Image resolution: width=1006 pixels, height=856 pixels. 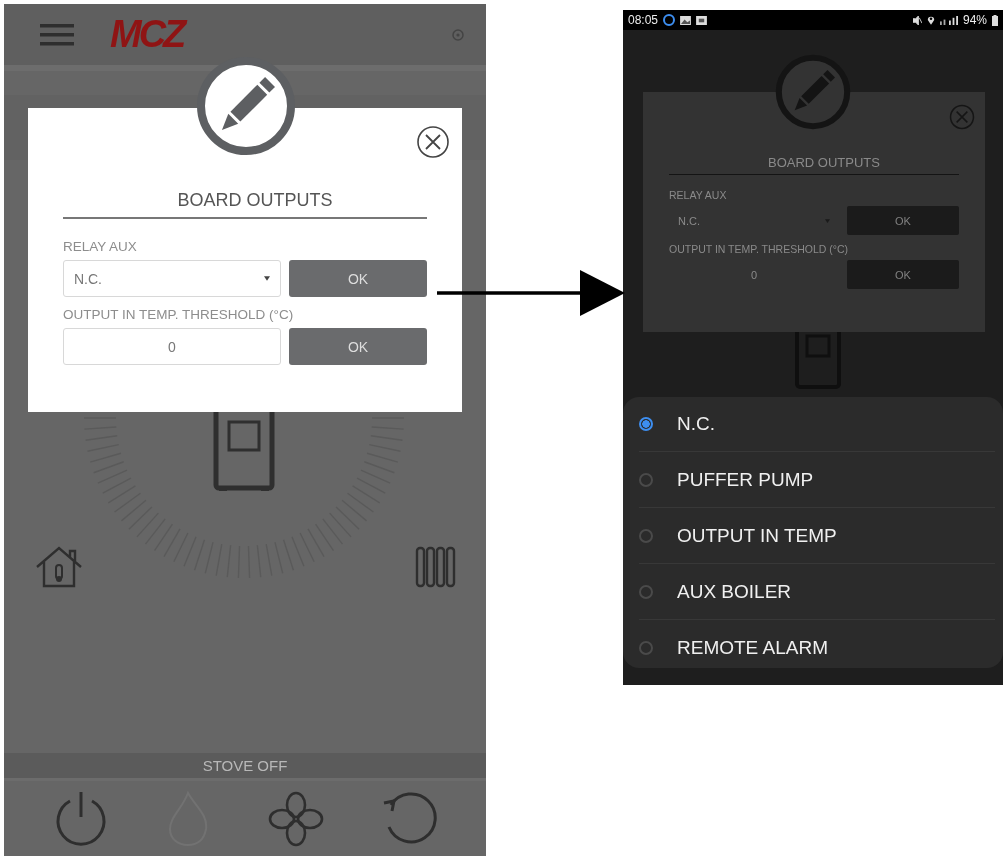 What do you see at coordinates (245, 765) in the screenshot?
I see `stove-status: STOVE OFF` at bounding box center [245, 765].